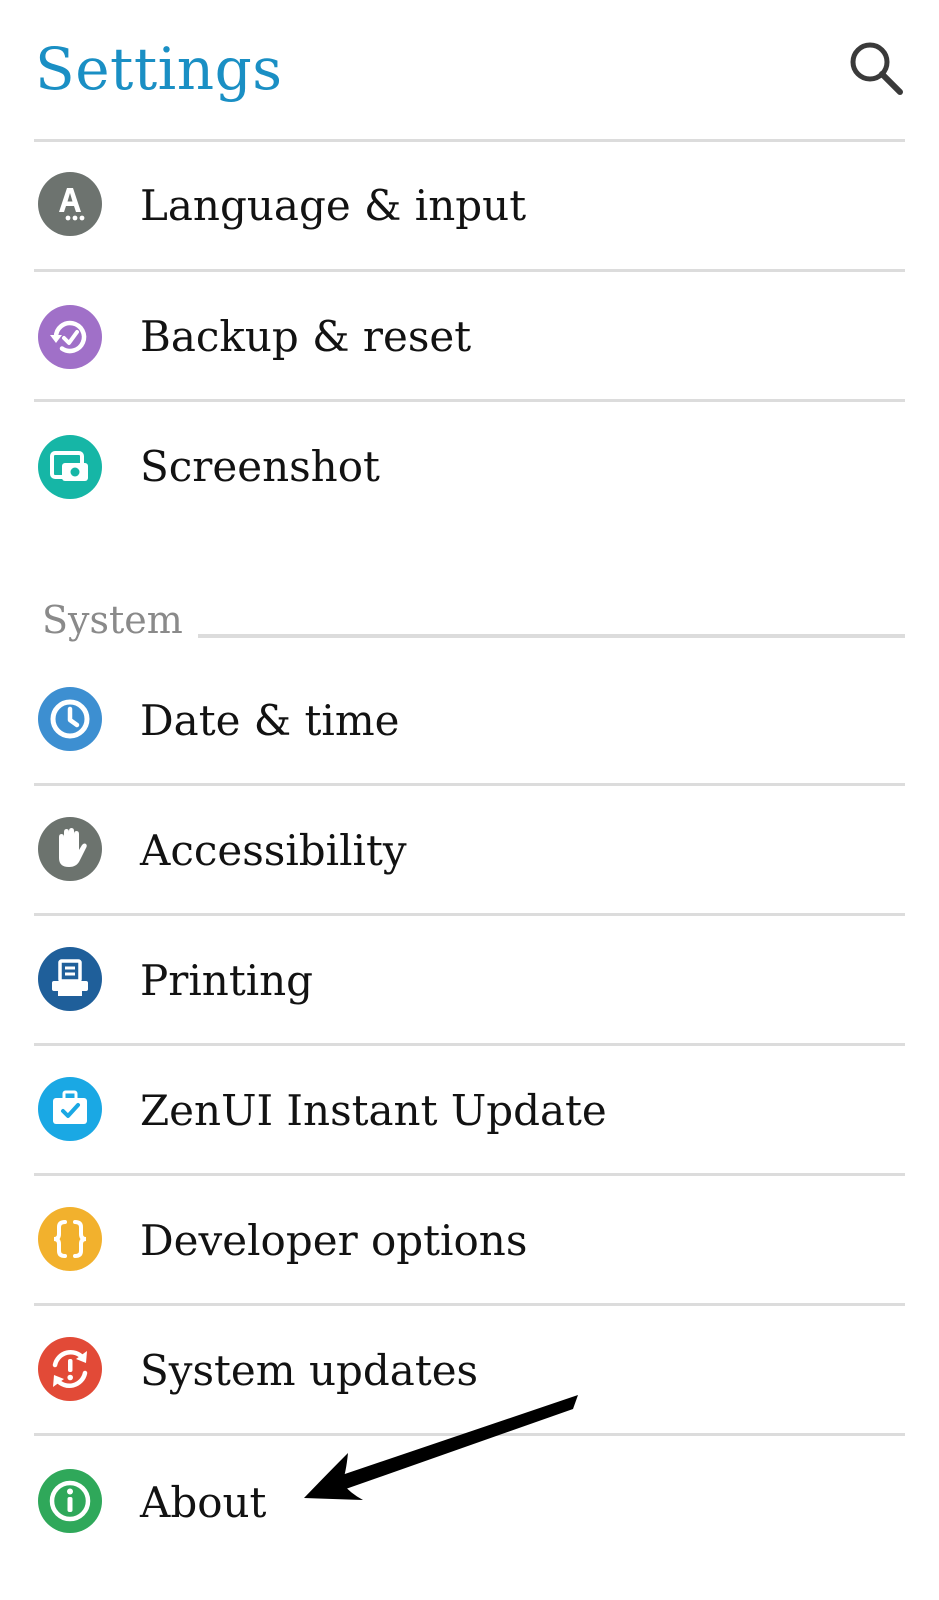  What do you see at coordinates (373, 1110) in the screenshot?
I see `settings-item-label: ZenUI Instant Update` at bounding box center [373, 1110].